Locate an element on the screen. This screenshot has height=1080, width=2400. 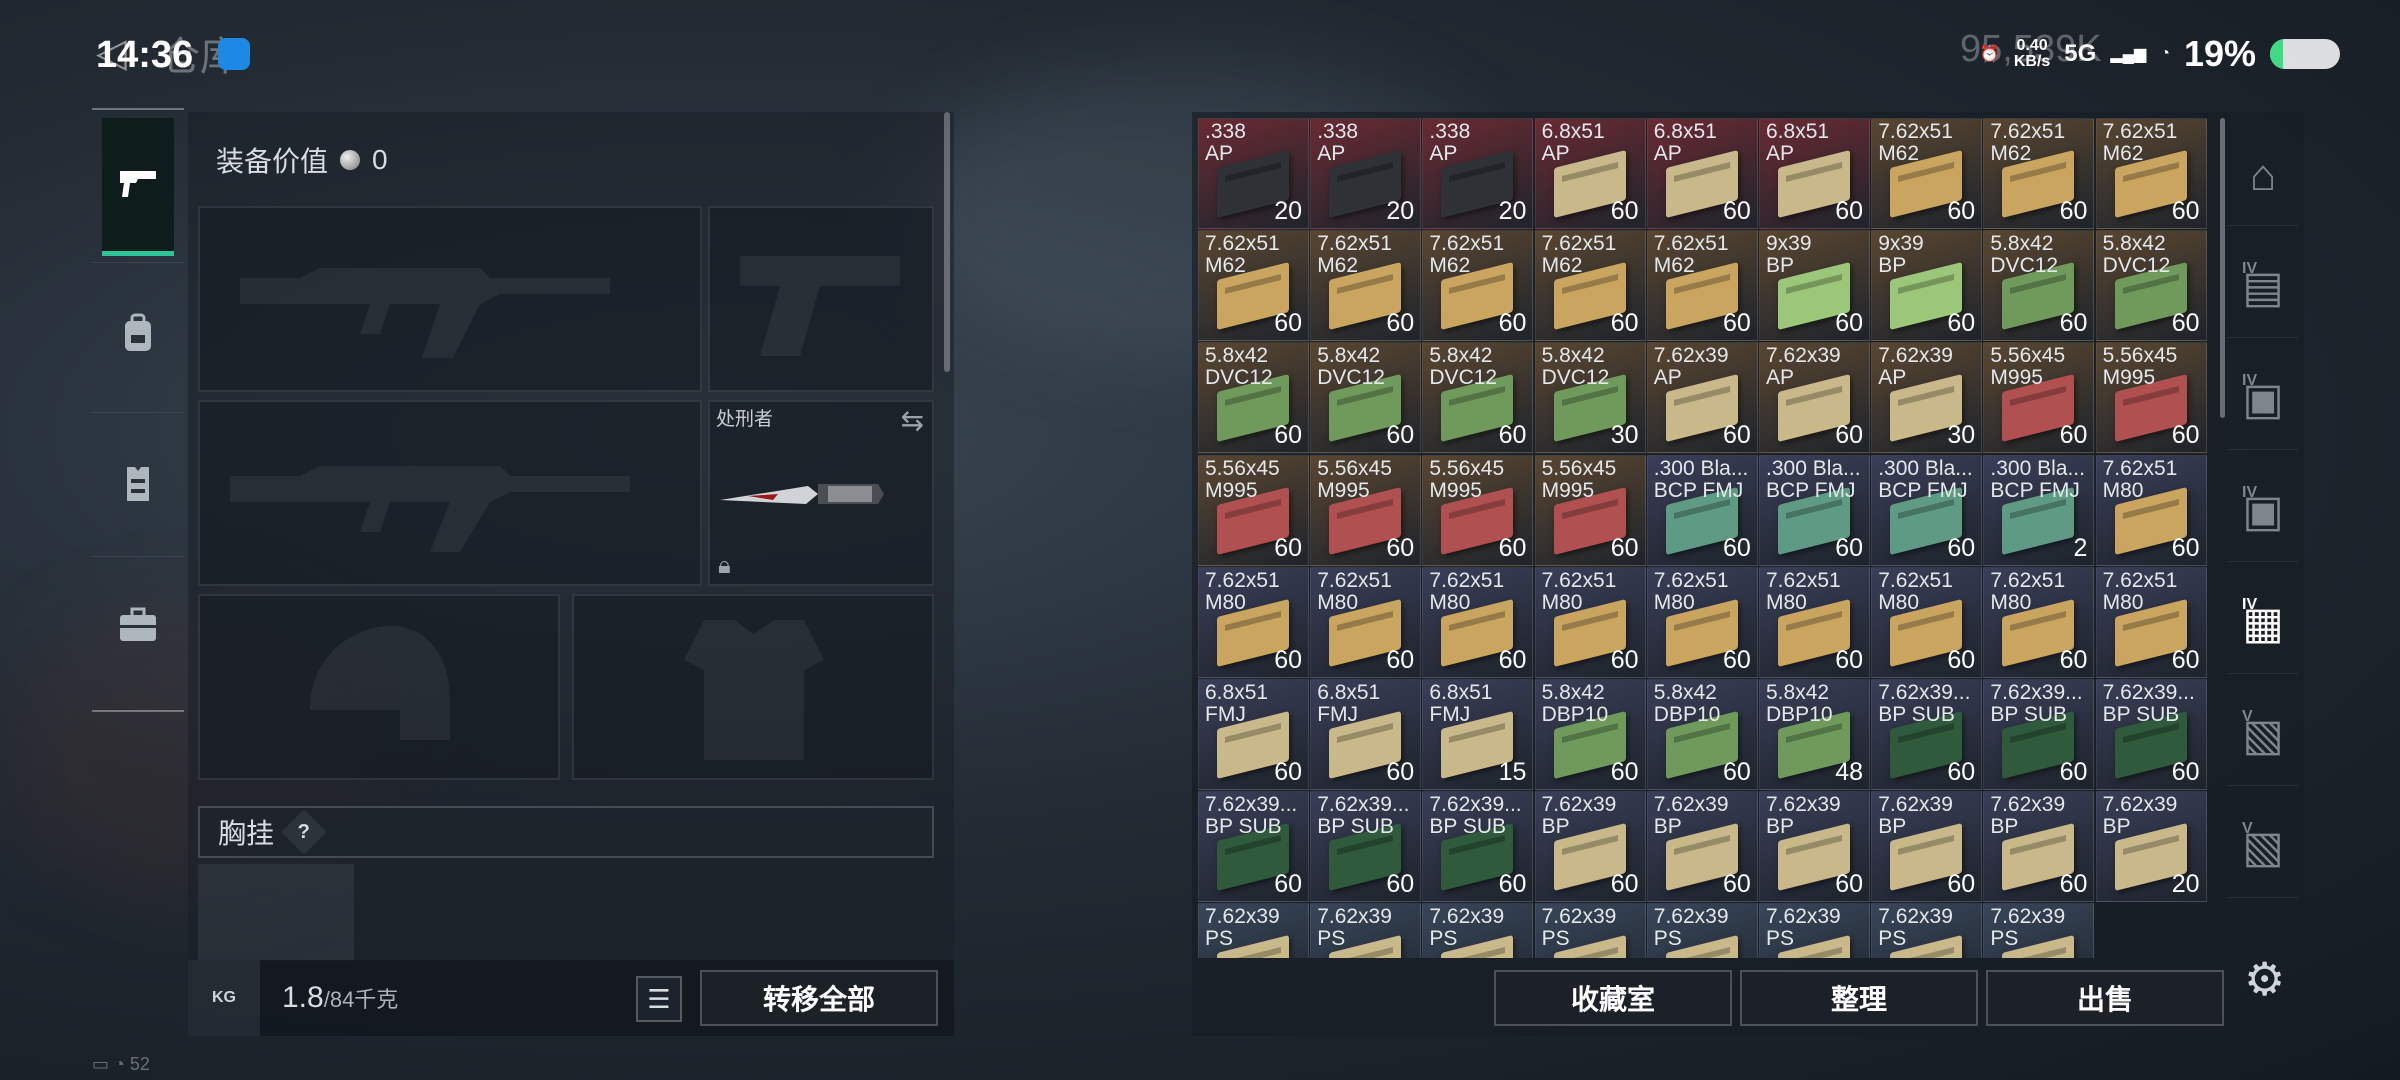
secondary-weapon-slot is located at coordinates (821, 299).